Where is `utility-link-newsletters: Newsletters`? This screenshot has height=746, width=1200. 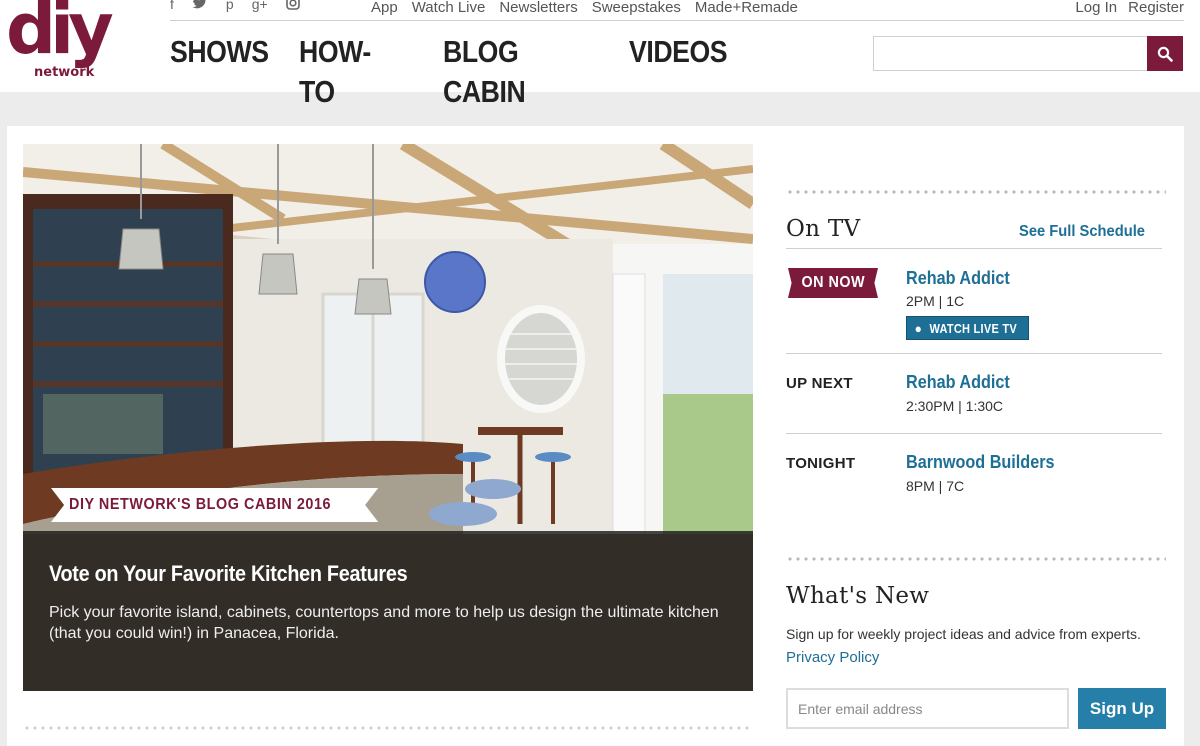
utility-link-newsletters: Newsletters is located at coordinates (538, 8).